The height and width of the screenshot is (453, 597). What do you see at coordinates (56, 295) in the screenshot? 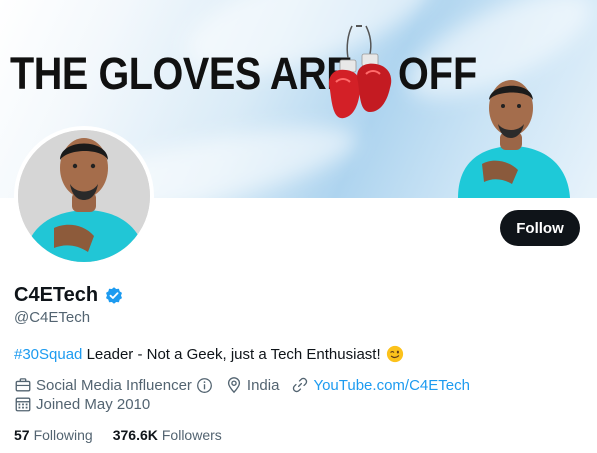
I see `display-name: C4ETech` at bounding box center [56, 295].